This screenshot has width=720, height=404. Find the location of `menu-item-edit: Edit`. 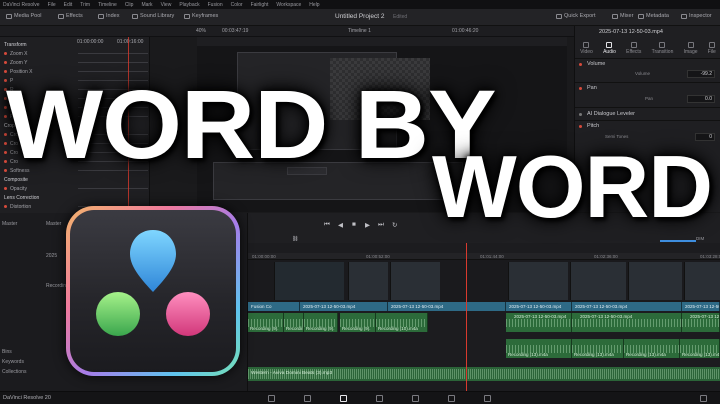

menu-item-edit: Edit is located at coordinates (68, 5).